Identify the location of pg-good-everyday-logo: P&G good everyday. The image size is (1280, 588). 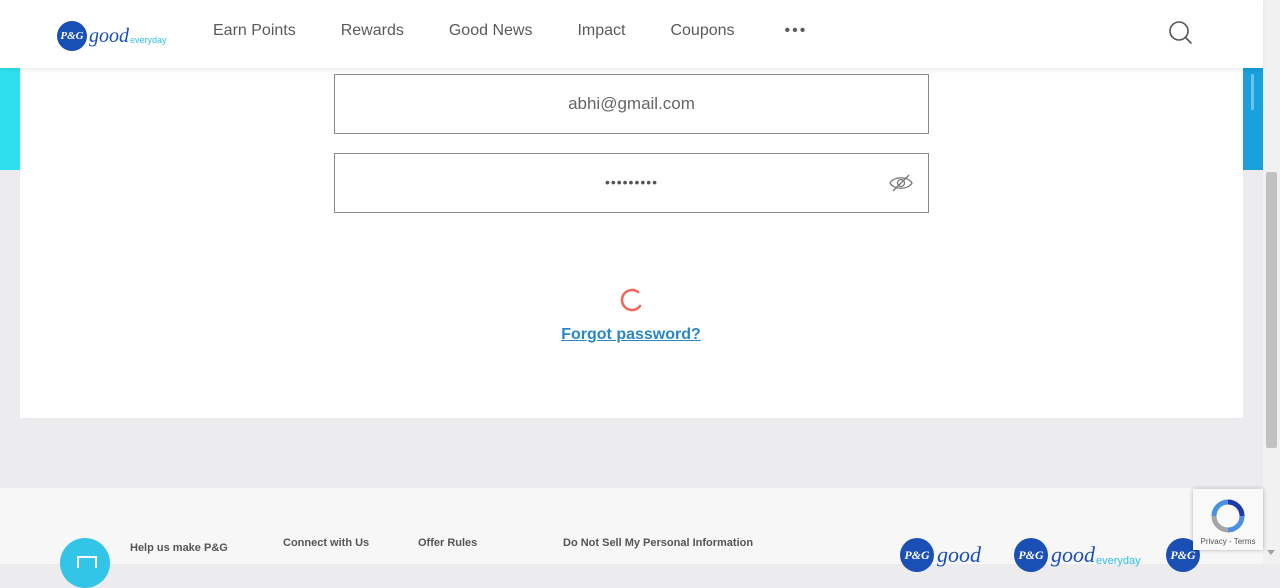
(112, 36).